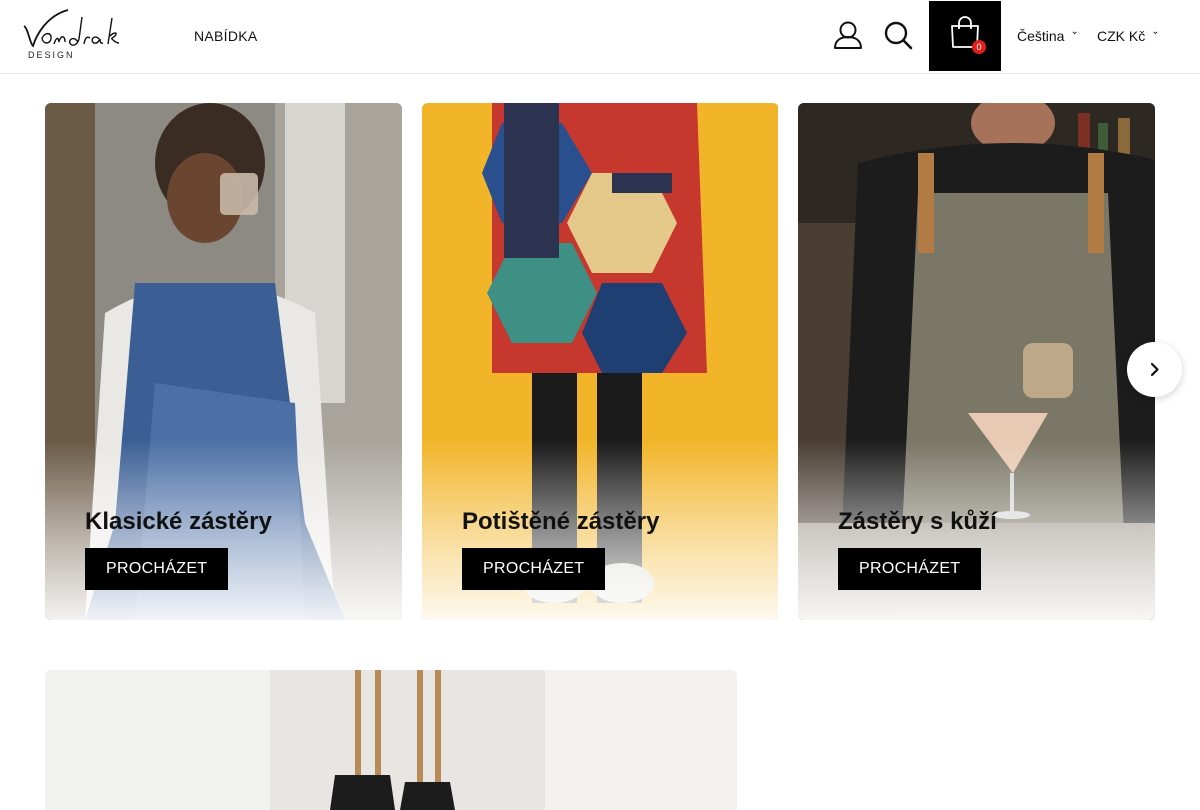  Describe the element at coordinates (600, 37) in the screenshot. I see `site-header: DESIGN NABÍDKA 0 Čeština ⌄ CZK Kč ⌄` at that location.